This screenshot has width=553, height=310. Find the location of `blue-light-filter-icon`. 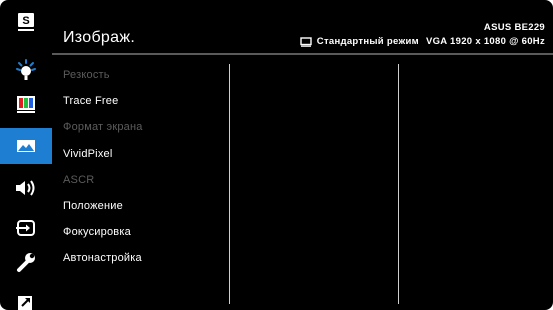

blue-light-filter-icon is located at coordinates (26, 69).